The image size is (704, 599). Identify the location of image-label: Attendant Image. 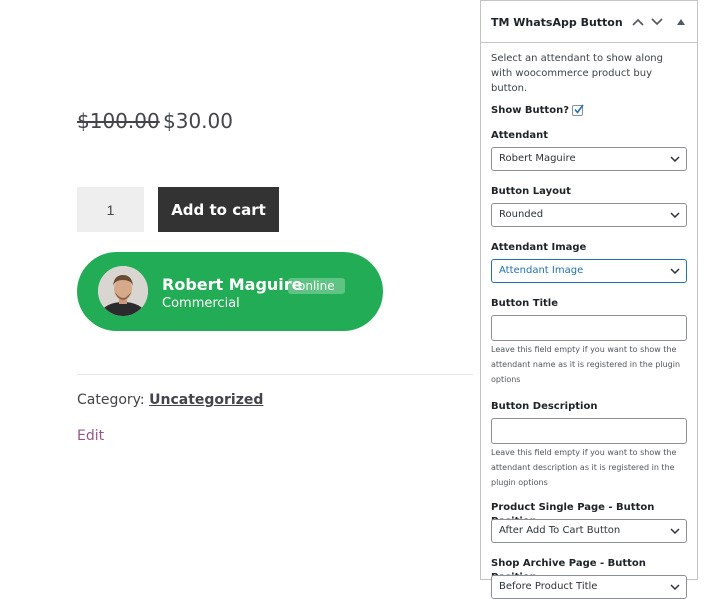
(539, 247).